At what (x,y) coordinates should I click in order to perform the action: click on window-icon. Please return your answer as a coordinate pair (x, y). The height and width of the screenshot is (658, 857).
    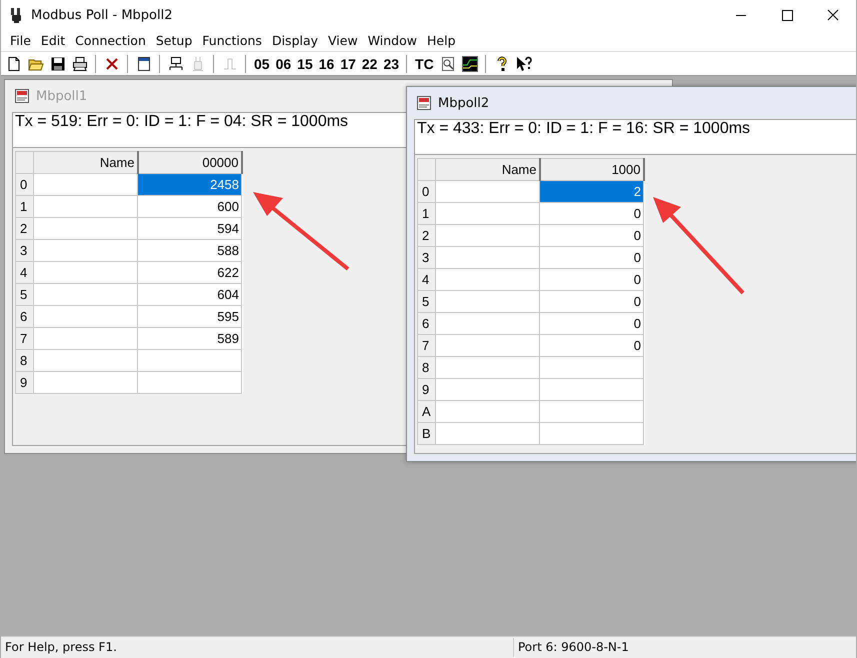
    Looking at the image, I should click on (144, 64).